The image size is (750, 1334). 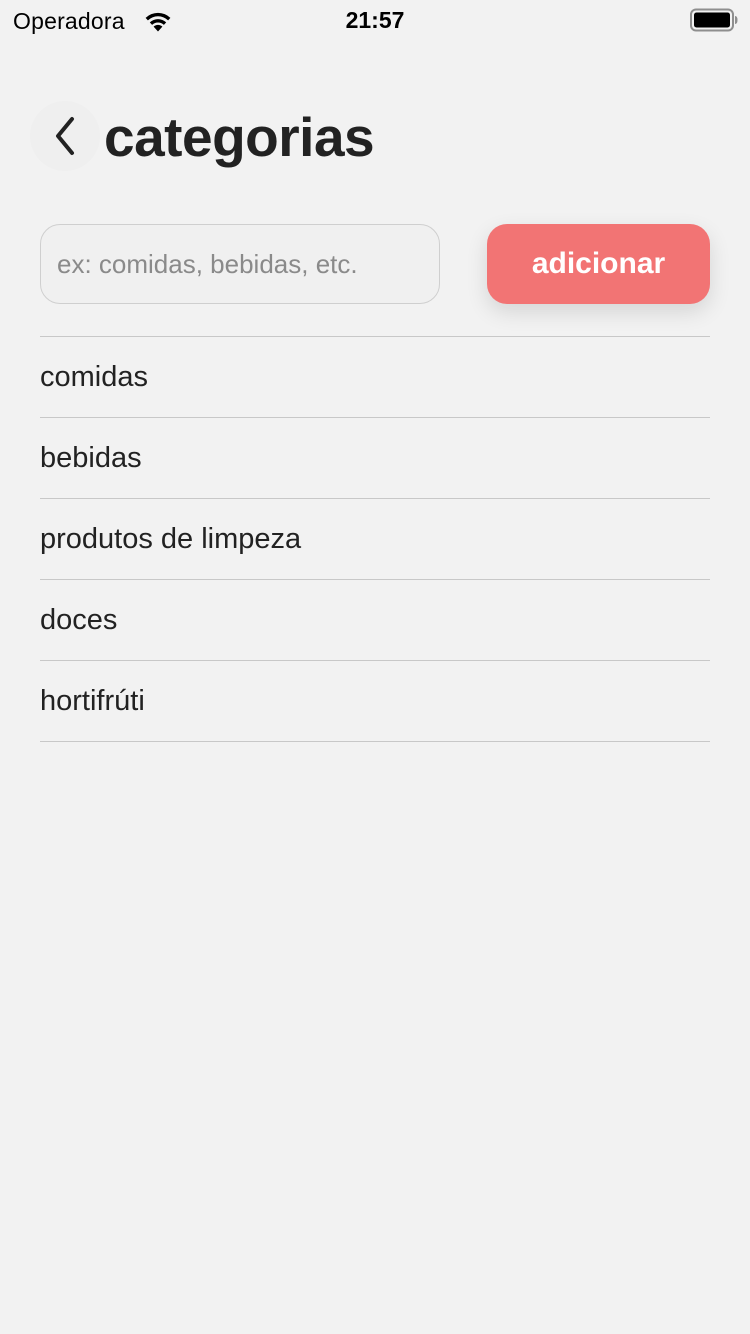 I want to click on status-bar: Operadora 21:57, so click(x=375, y=20).